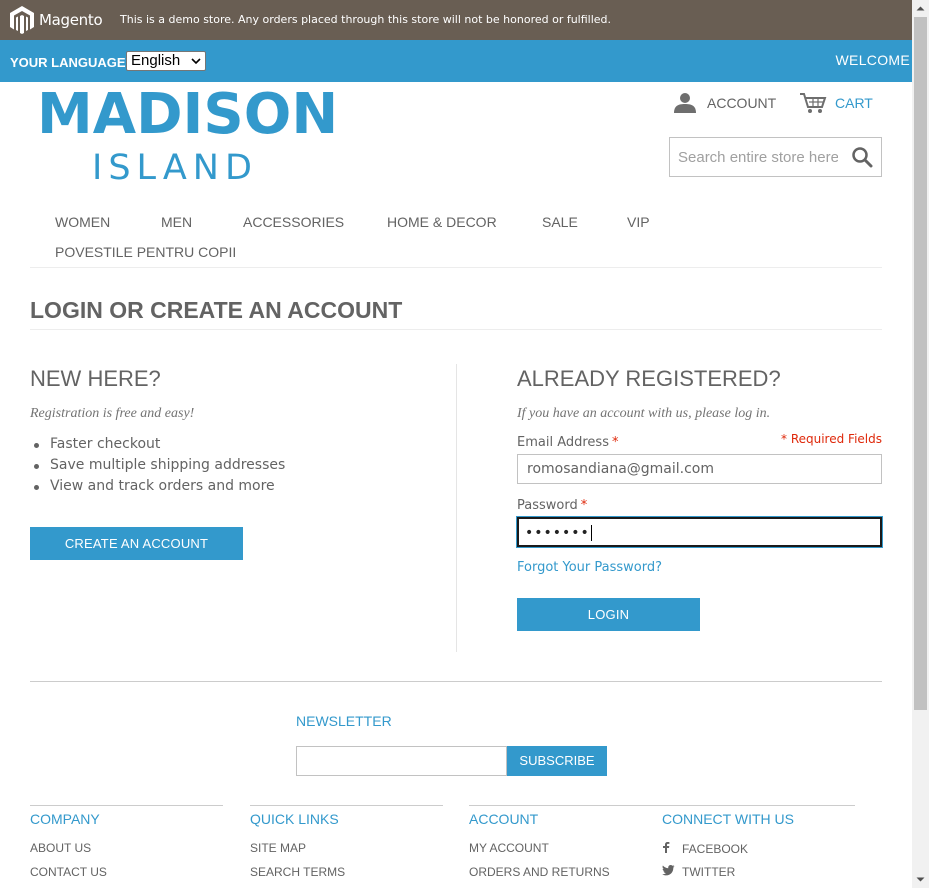  Describe the element at coordinates (699, 469) in the screenshot. I see `email-field: romosandiana@gmail.com` at that location.